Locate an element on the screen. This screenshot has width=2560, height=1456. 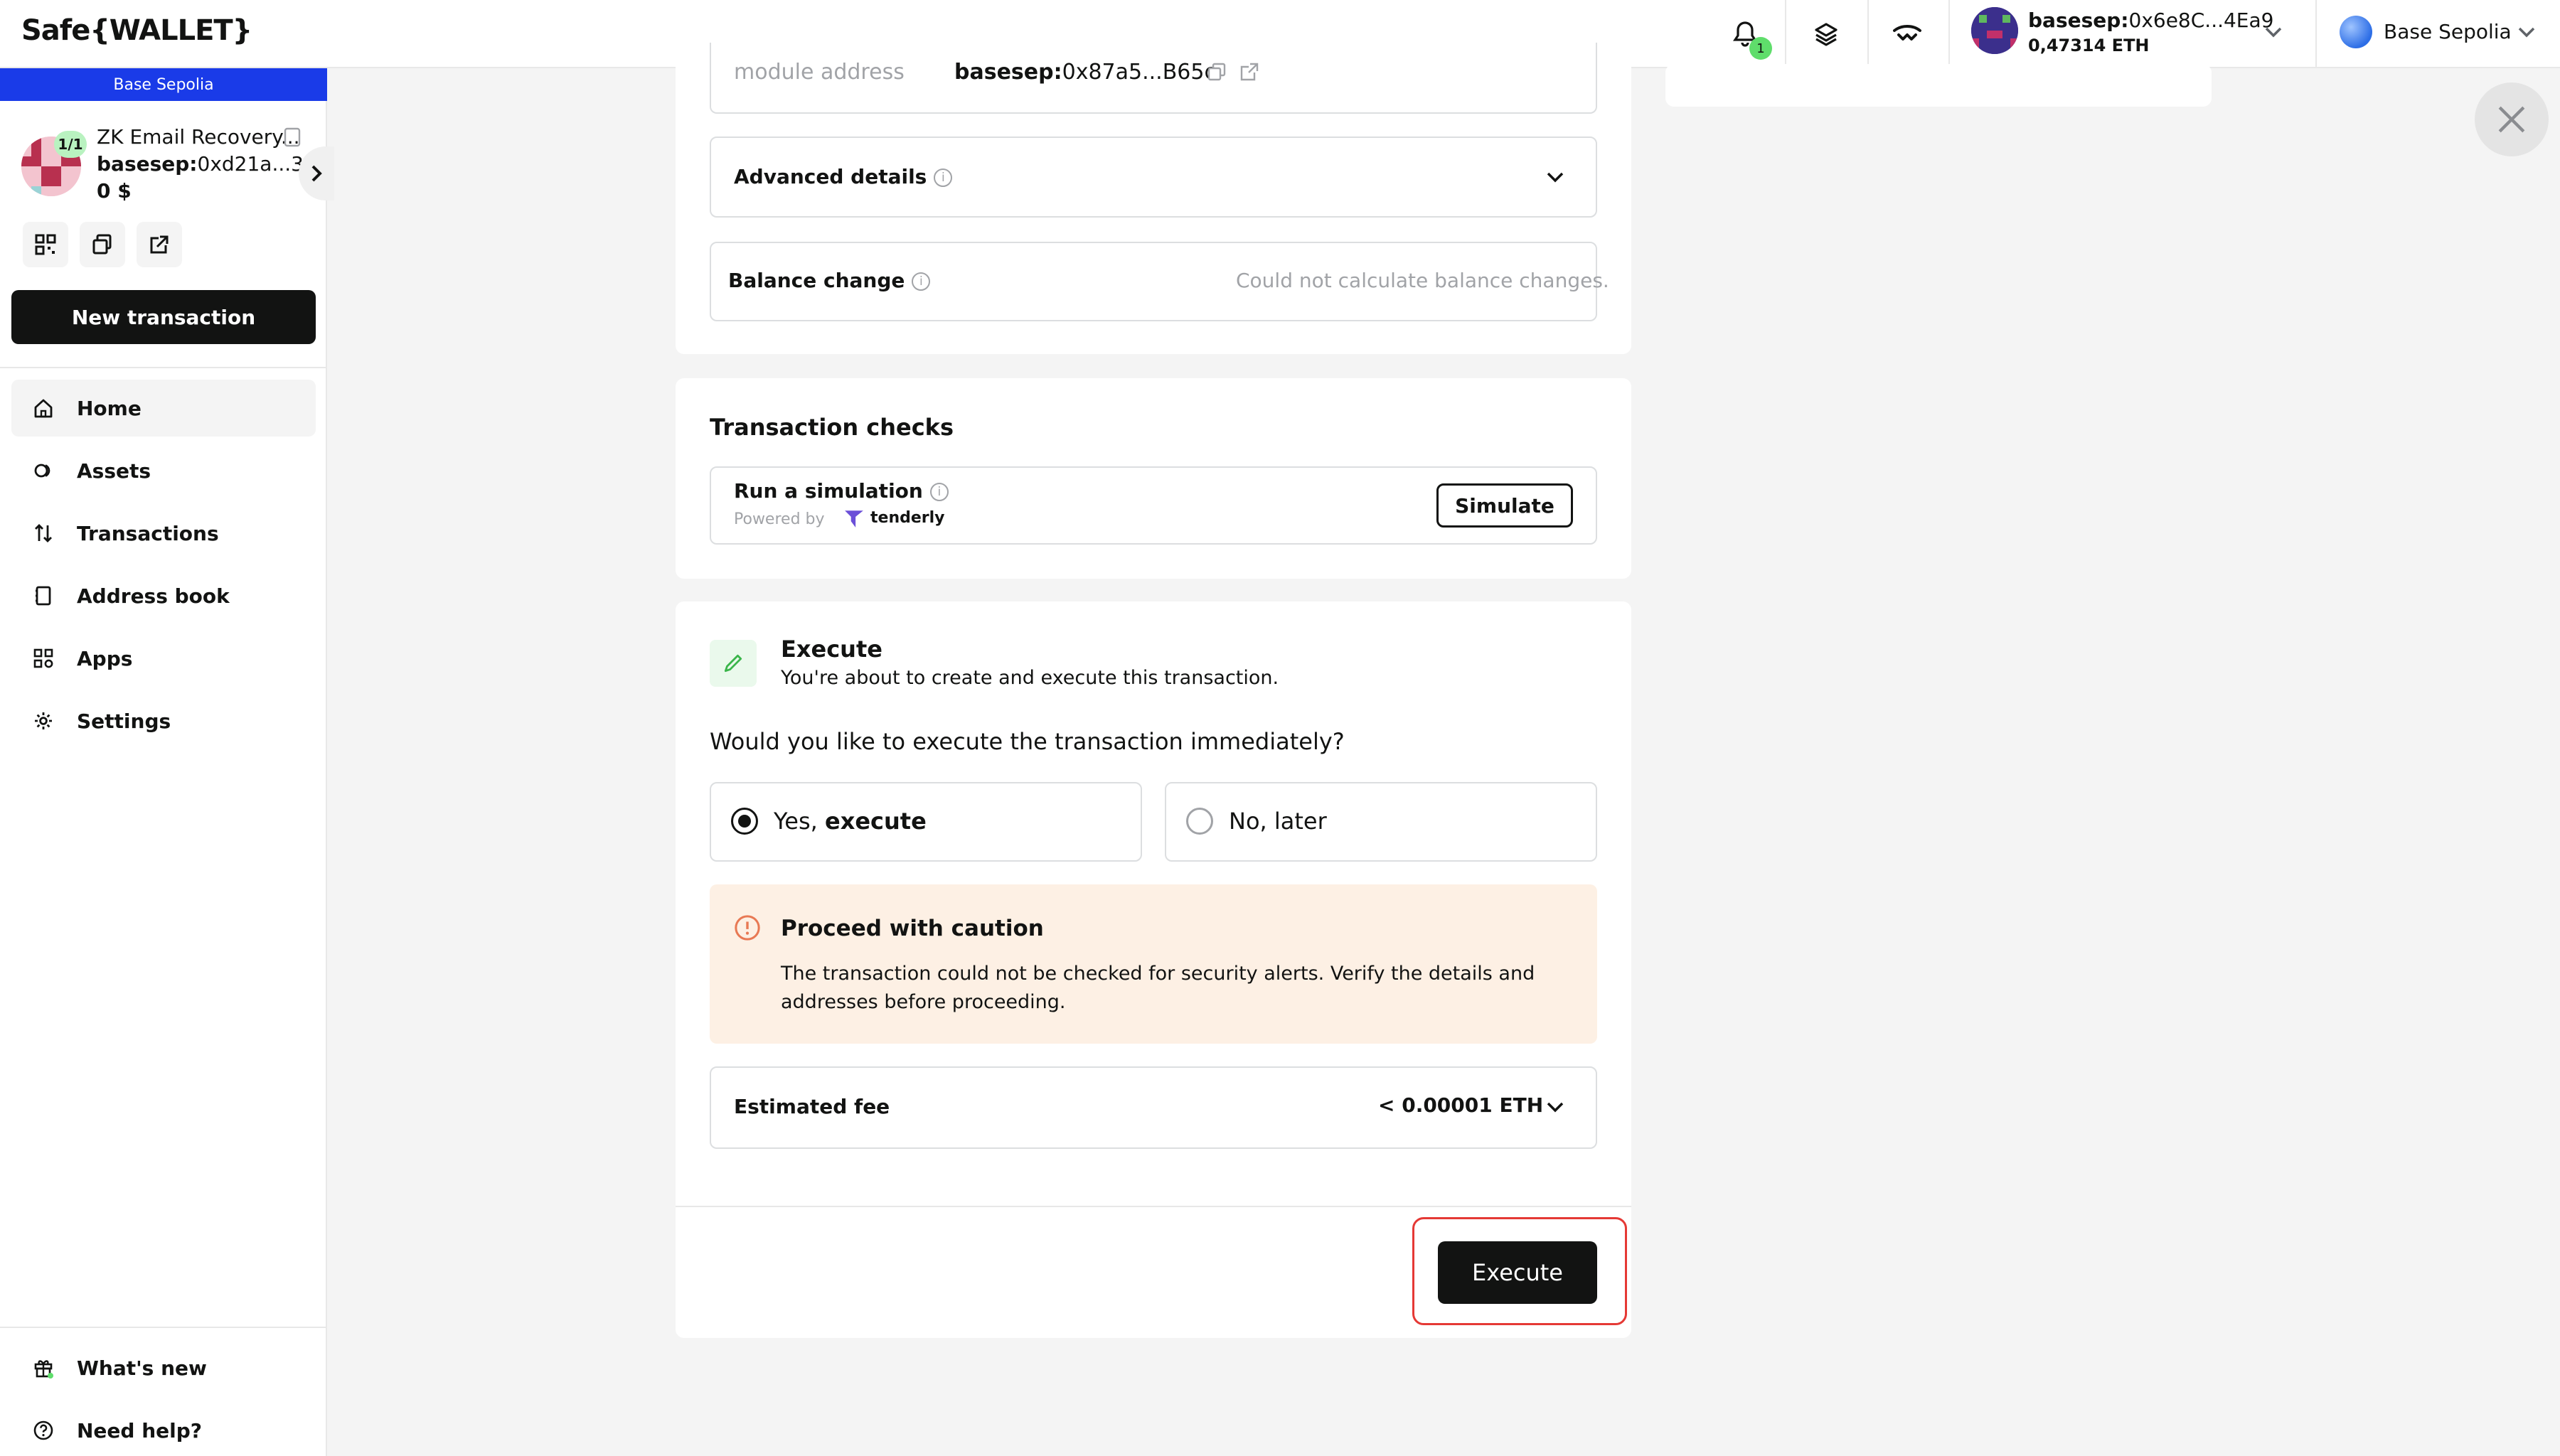
open-explorer-icon is located at coordinates (159, 245).